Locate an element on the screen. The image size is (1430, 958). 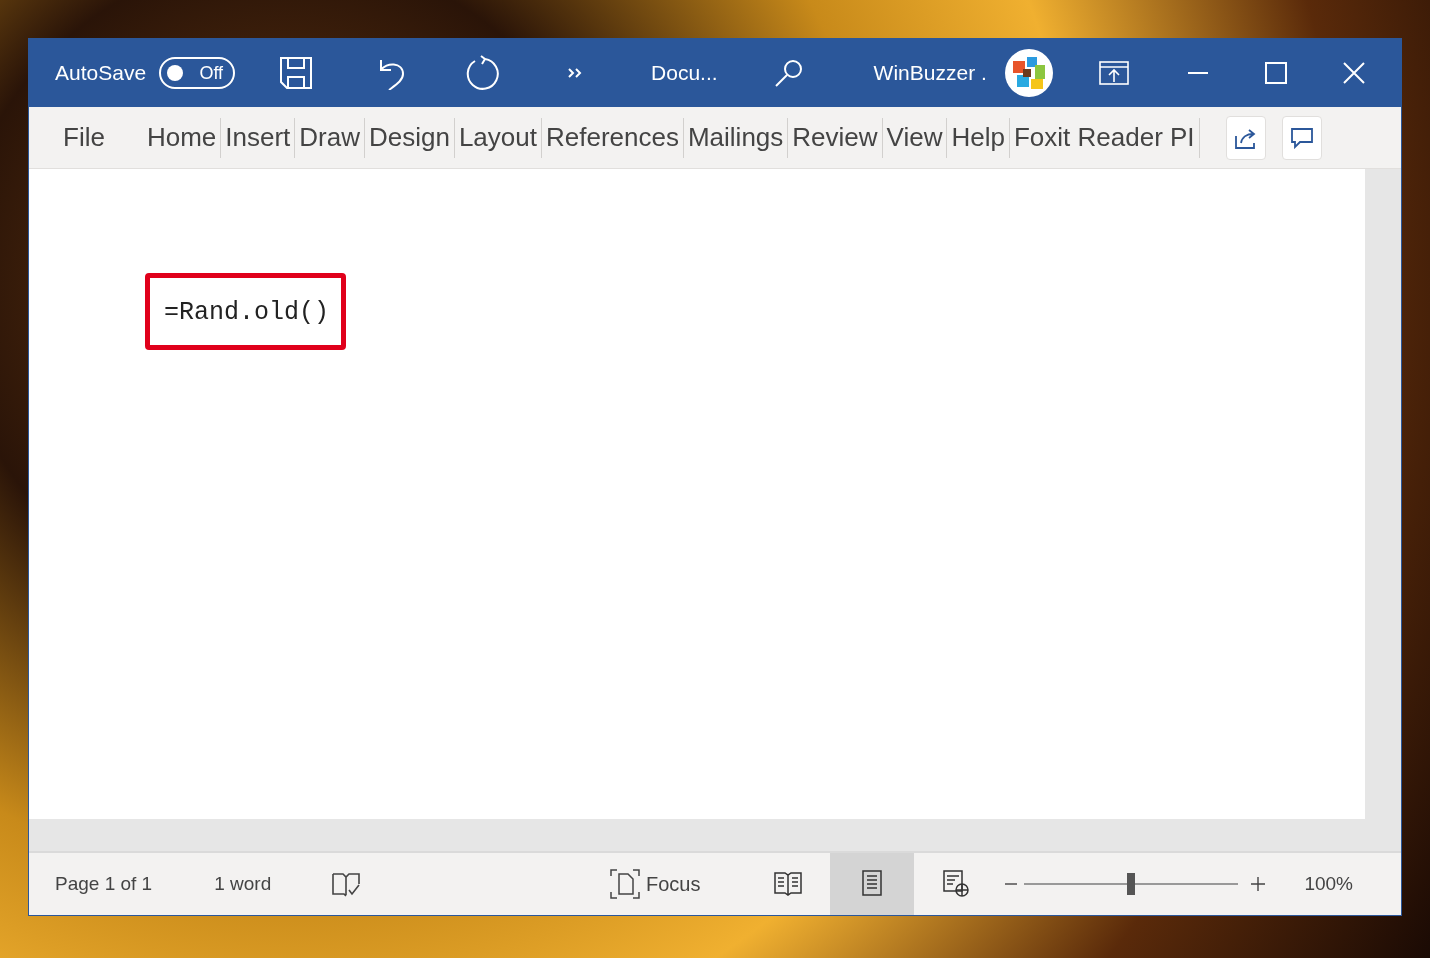
ribbon-tab: Home is located at coordinates (181, 137).